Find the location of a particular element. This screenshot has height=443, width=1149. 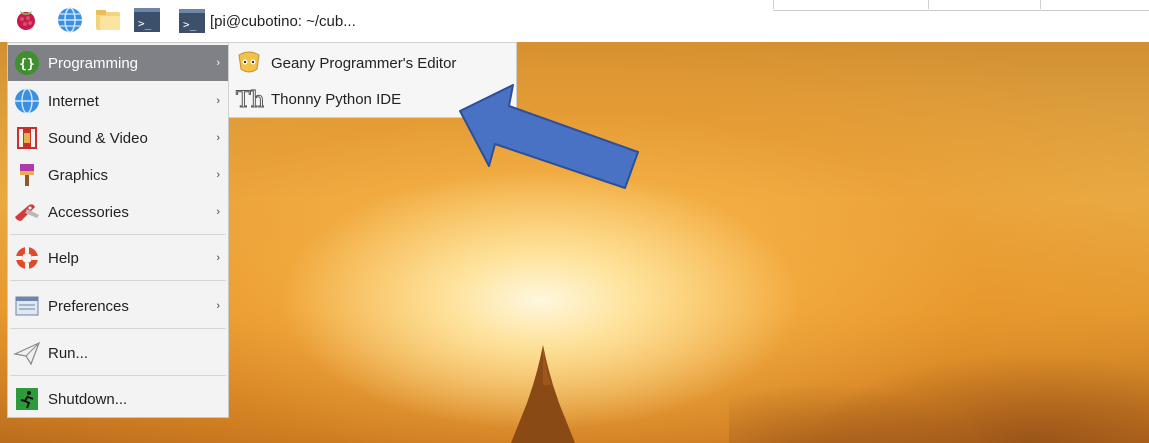

submenu-item-label: Geany Programmer's Editor is located at coordinates (364, 63).